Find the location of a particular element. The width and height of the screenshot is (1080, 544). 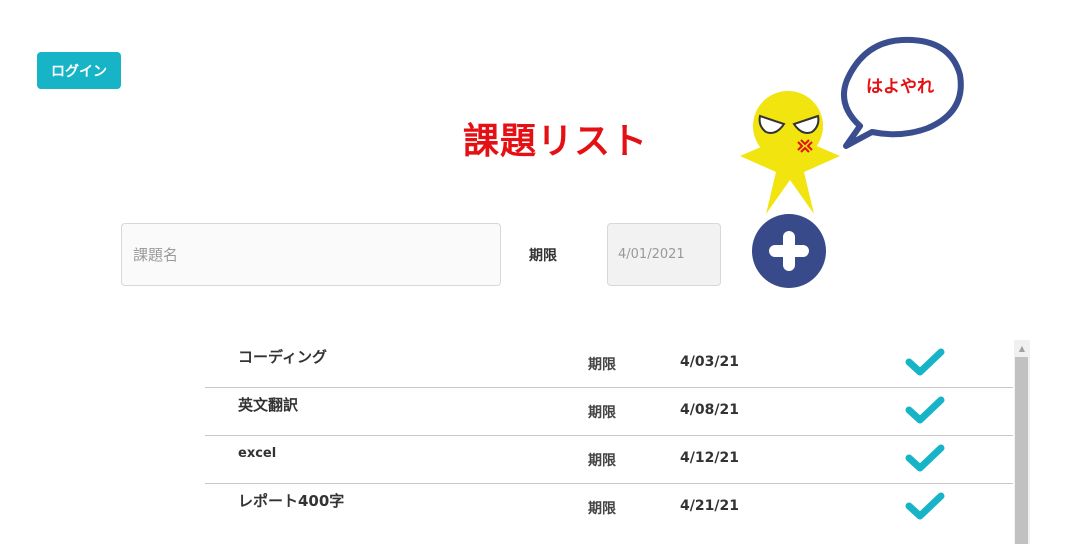

deadline-date-input: 4/01/2021 is located at coordinates (664, 254).